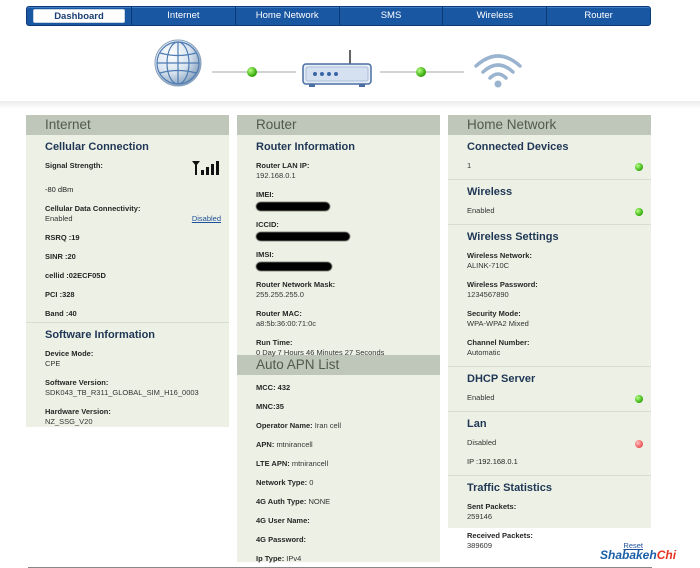 The height and width of the screenshot is (568, 700). I want to click on apn-row: APN: mtnirancell, so click(344, 445).